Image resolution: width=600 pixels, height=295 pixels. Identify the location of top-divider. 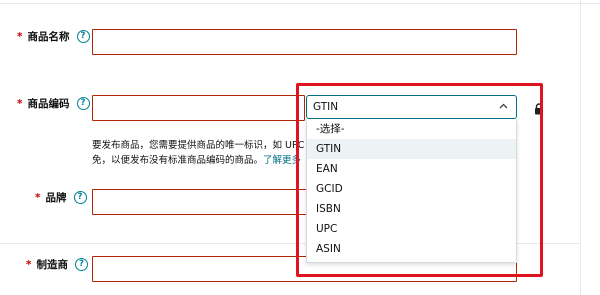
(300, 3).